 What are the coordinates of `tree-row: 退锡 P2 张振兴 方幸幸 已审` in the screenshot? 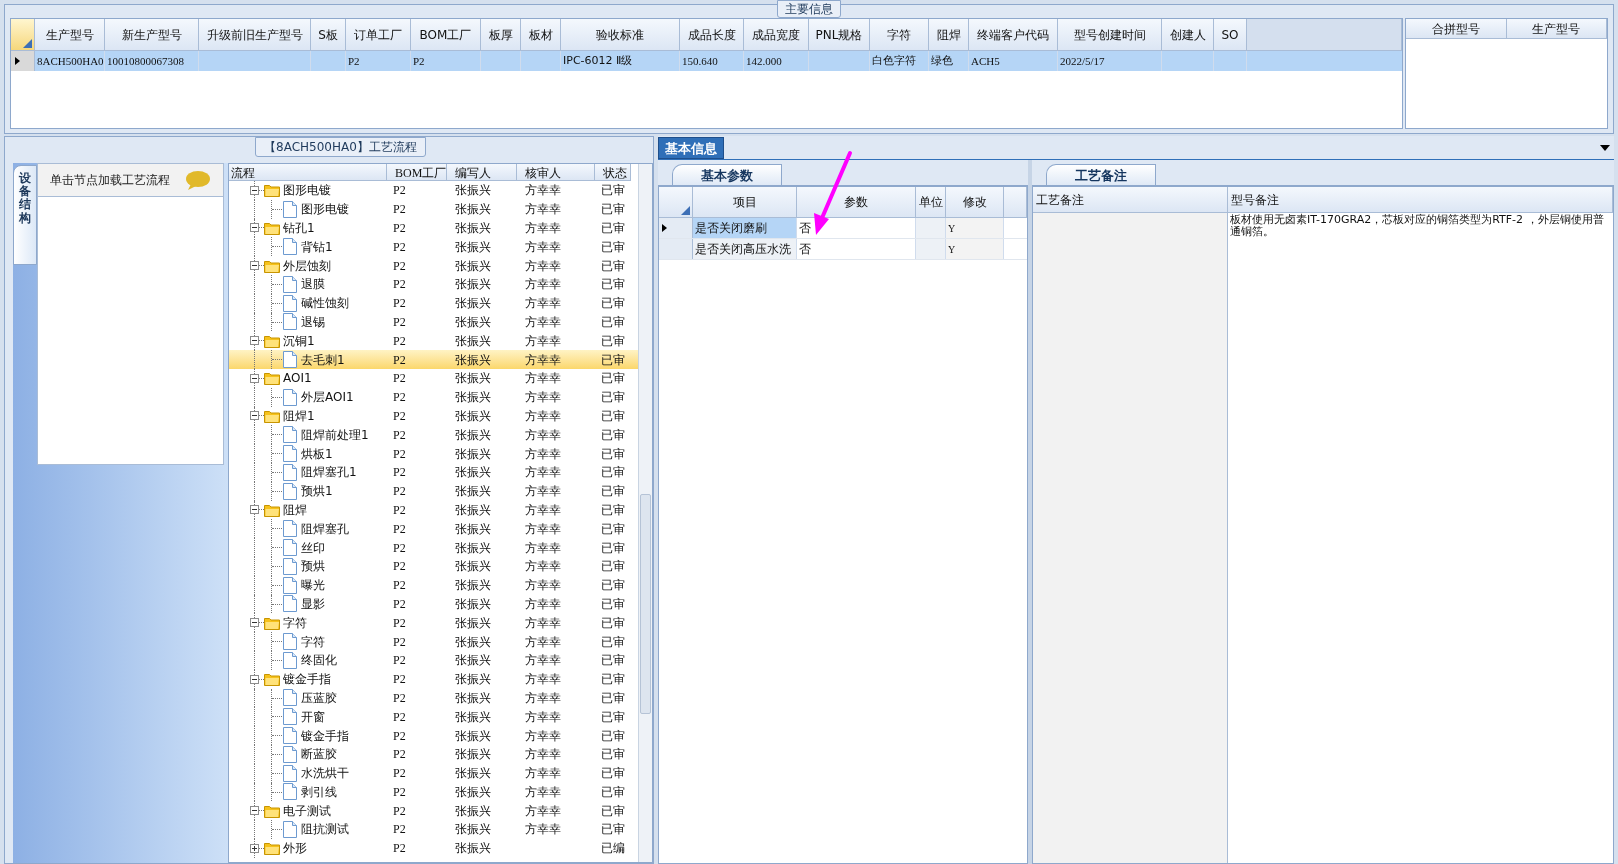 It's located at (433, 322).